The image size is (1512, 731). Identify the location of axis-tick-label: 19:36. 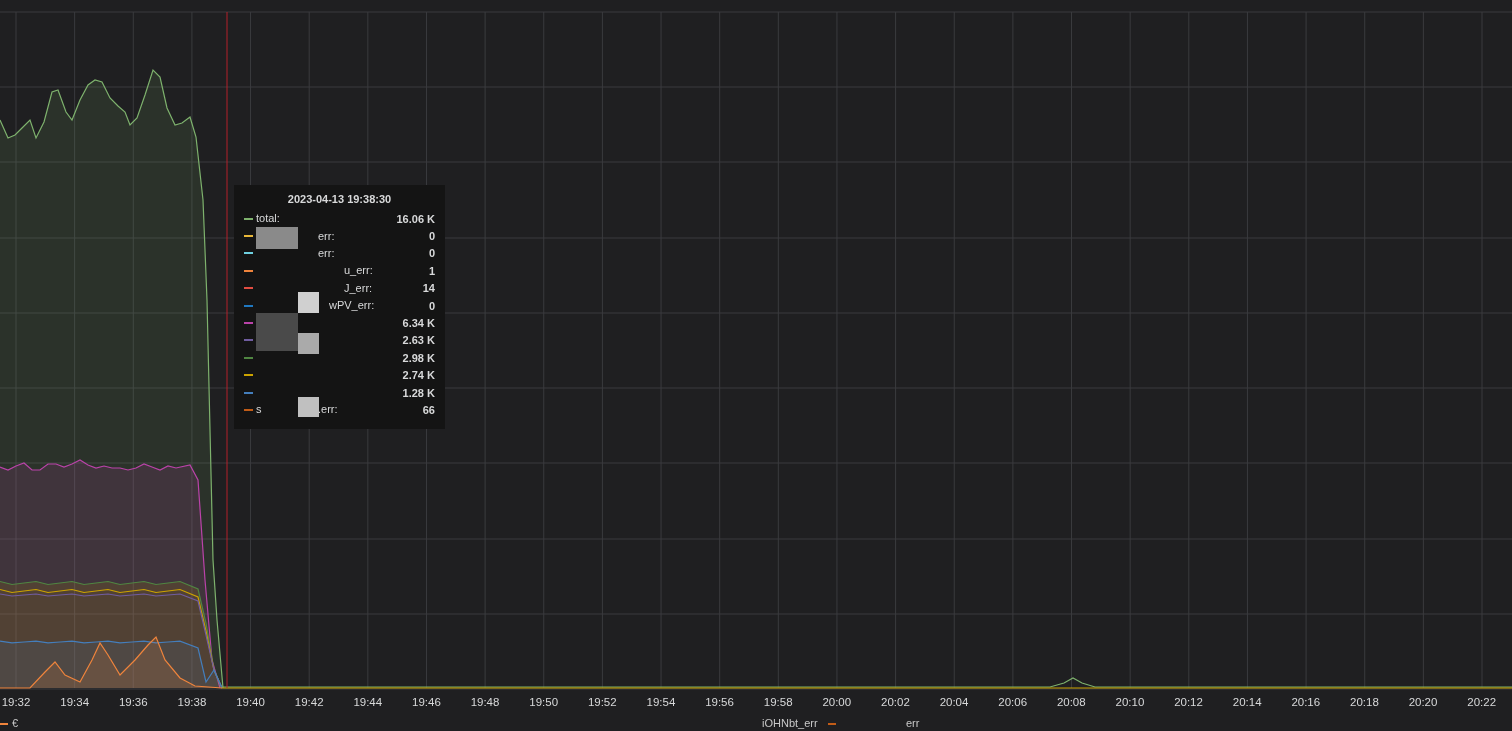
(133, 702).